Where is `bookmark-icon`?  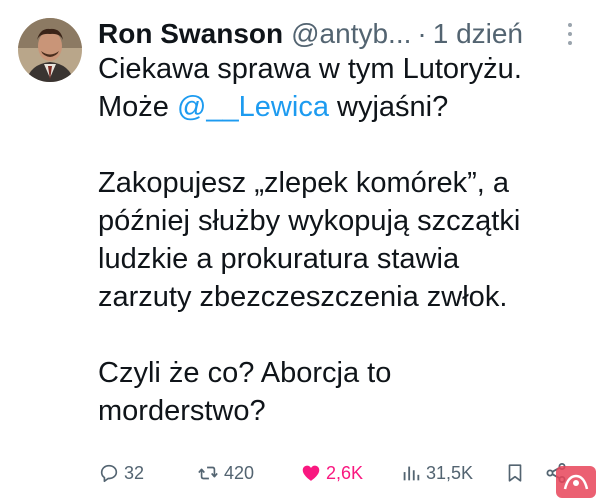
bookmark-icon is located at coordinates (515, 473).